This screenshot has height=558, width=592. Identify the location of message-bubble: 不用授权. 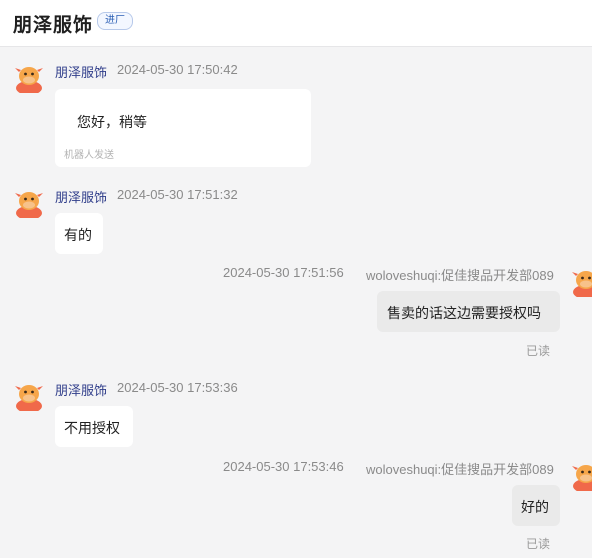
(94, 426).